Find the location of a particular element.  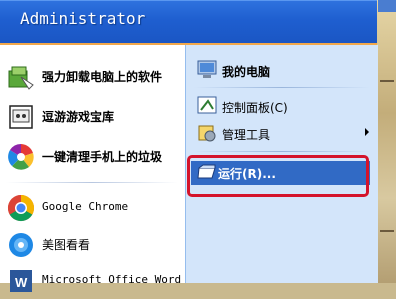

photo-viewer-icon is located at coordinates (21, 245).